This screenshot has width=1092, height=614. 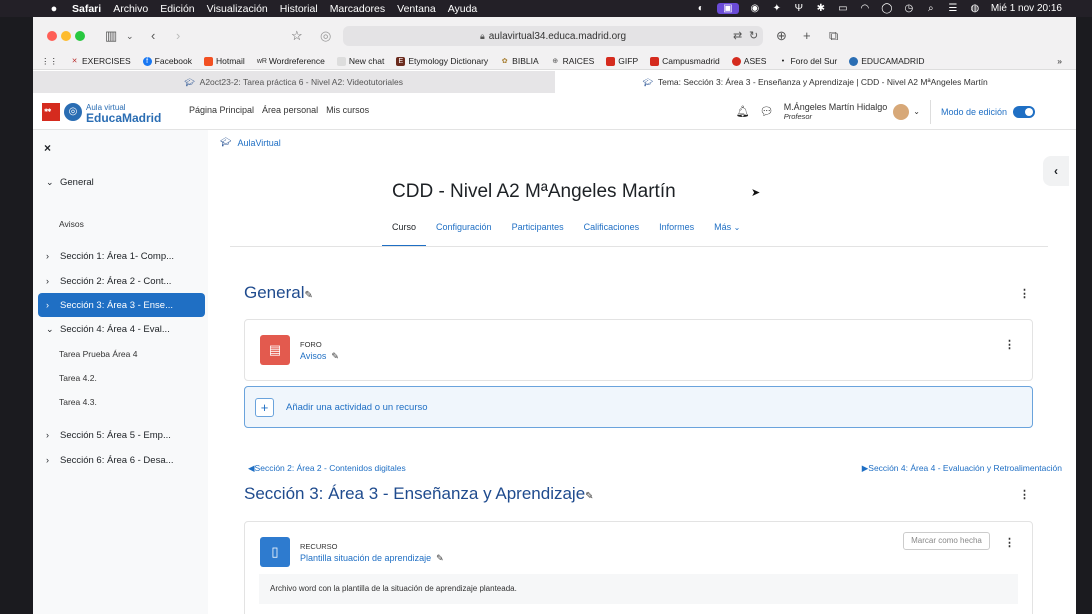 What do you see at coordinates (975, 8) in the screenshot?
I see `siri-icon: ◍` at bounding box center [975, 8].